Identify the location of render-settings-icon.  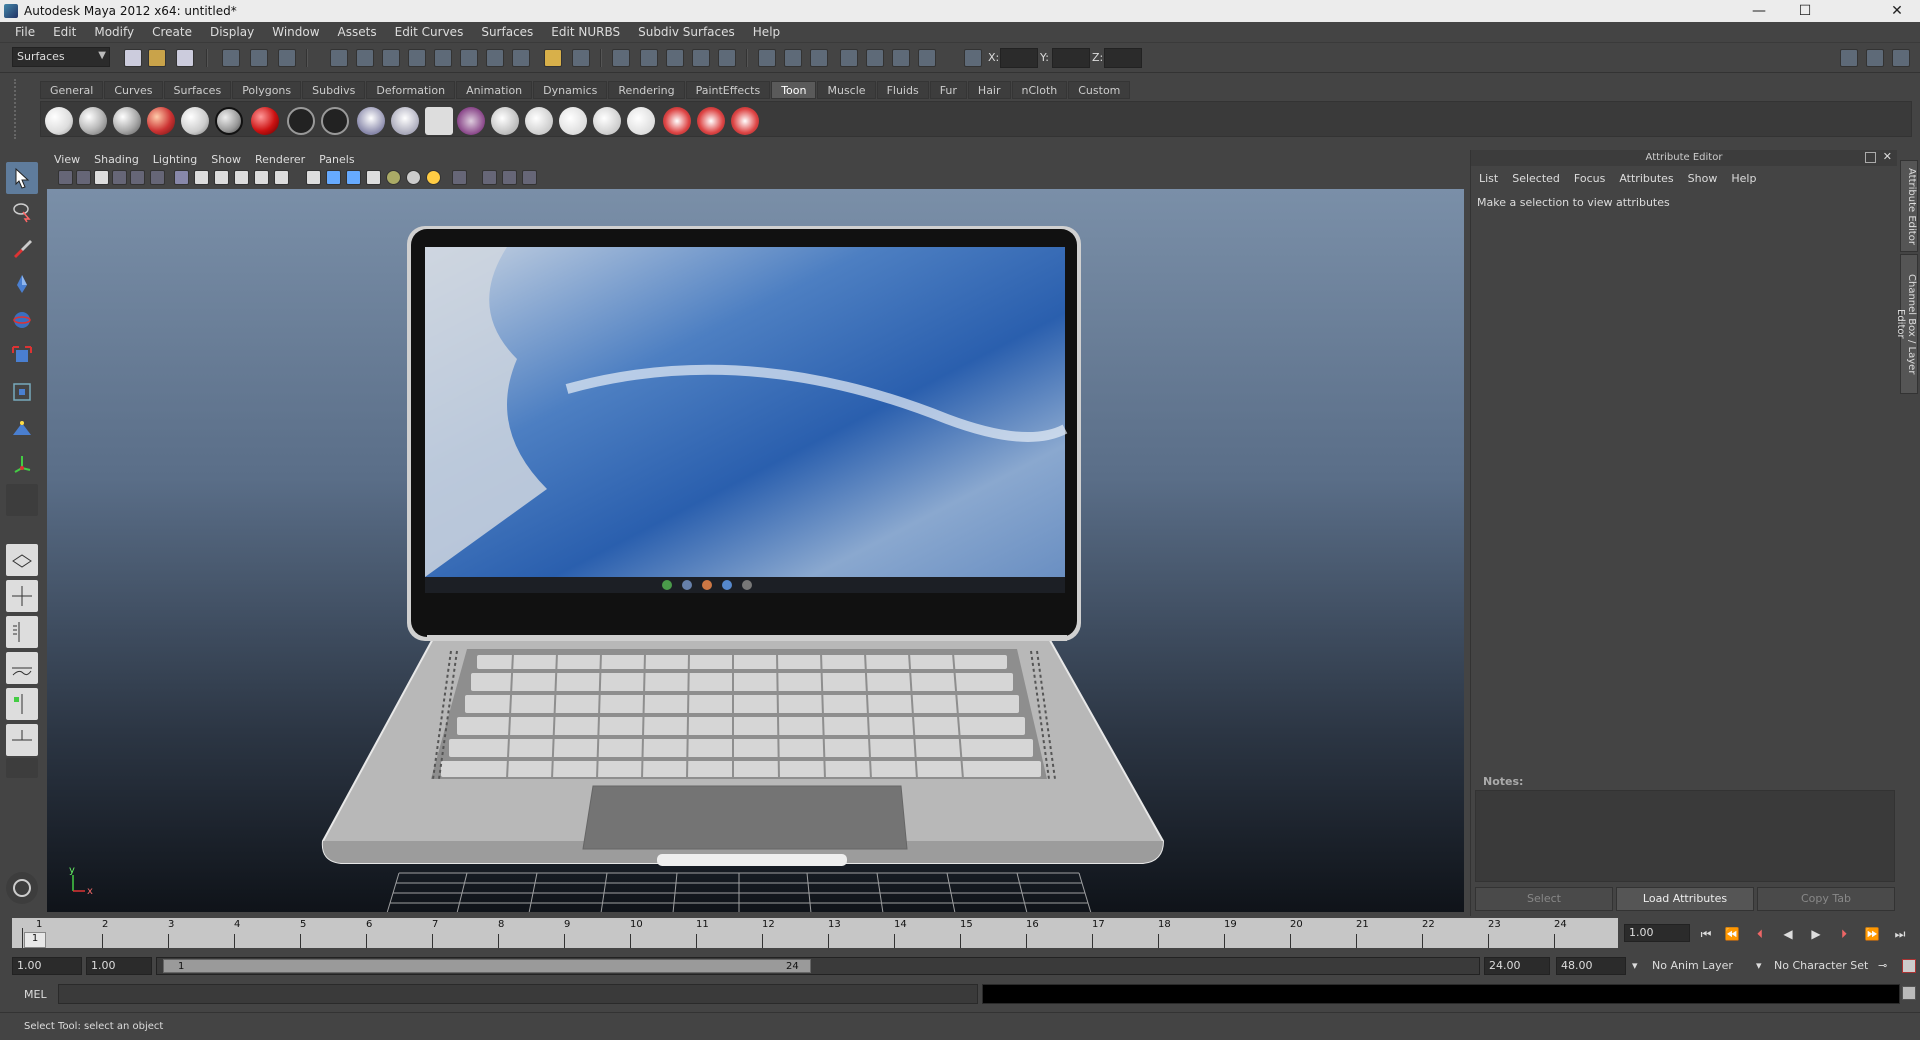
(901, 58).